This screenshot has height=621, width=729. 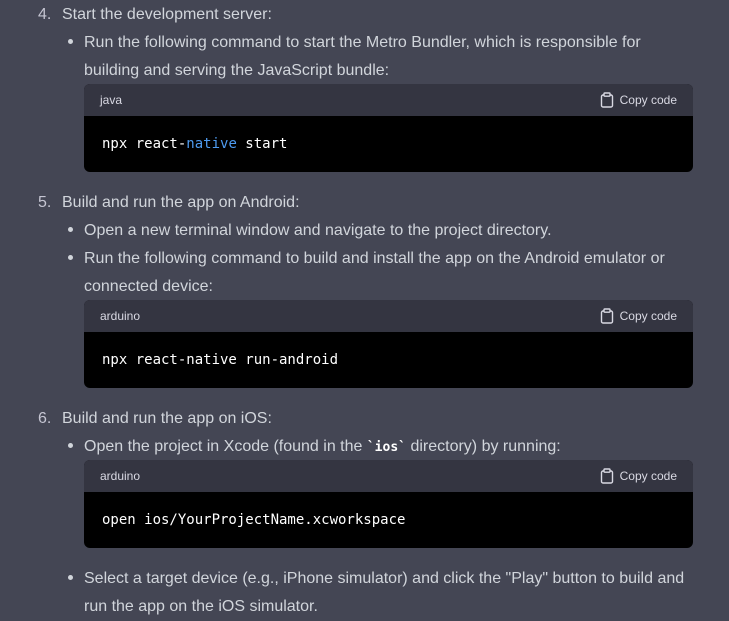 I want to click on code-text: npx react-, so click(x=144, y=144).